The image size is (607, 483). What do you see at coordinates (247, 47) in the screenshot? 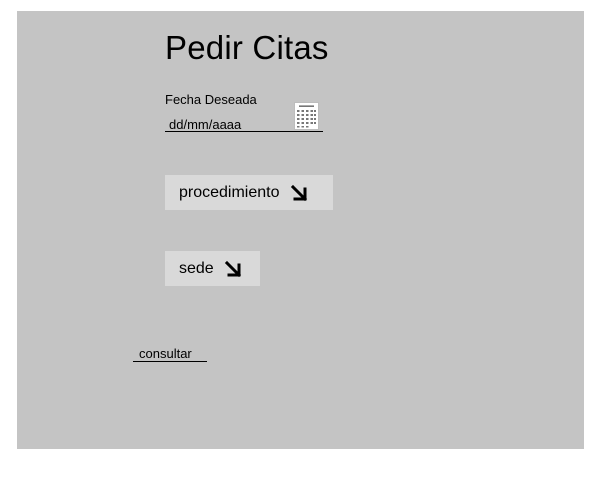
I see `page-title: Pedir Citas` at bounding box center [247, 47].